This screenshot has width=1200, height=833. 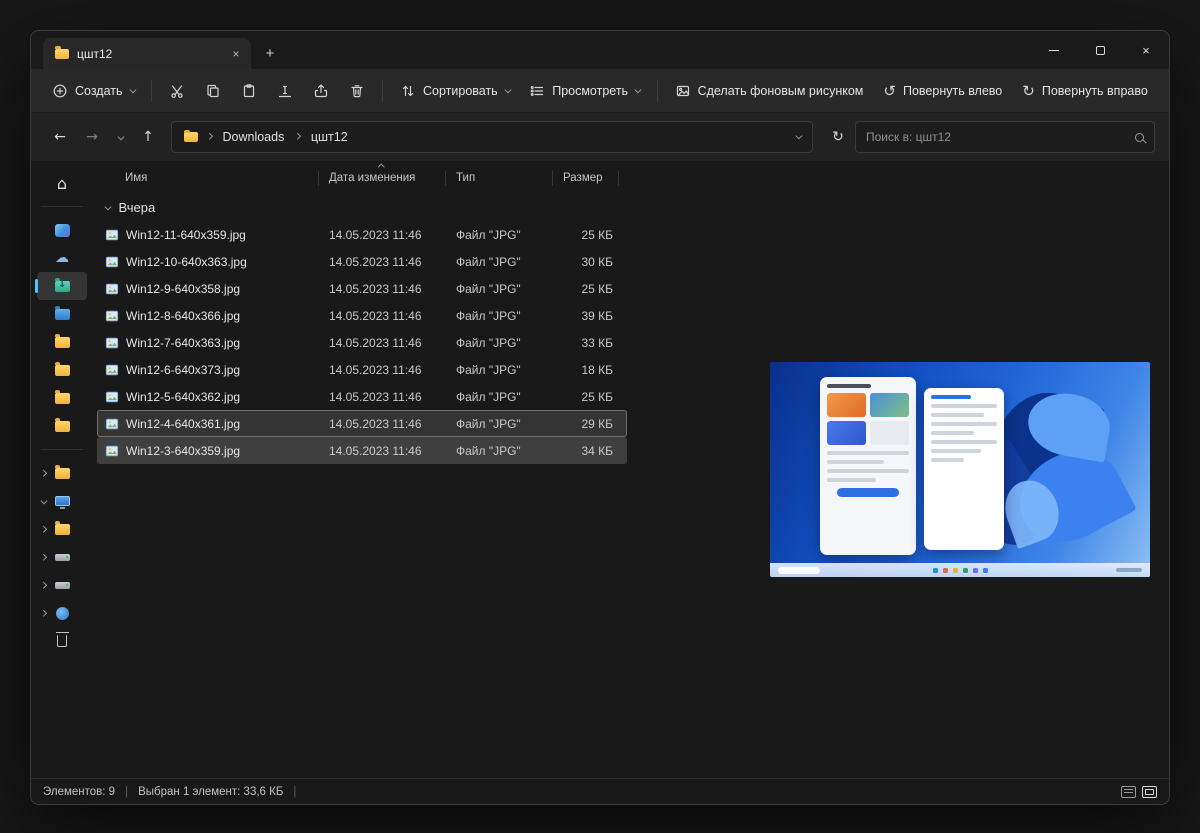 I want to click on sidebar-item-downloads, so click(x=61, y=286).